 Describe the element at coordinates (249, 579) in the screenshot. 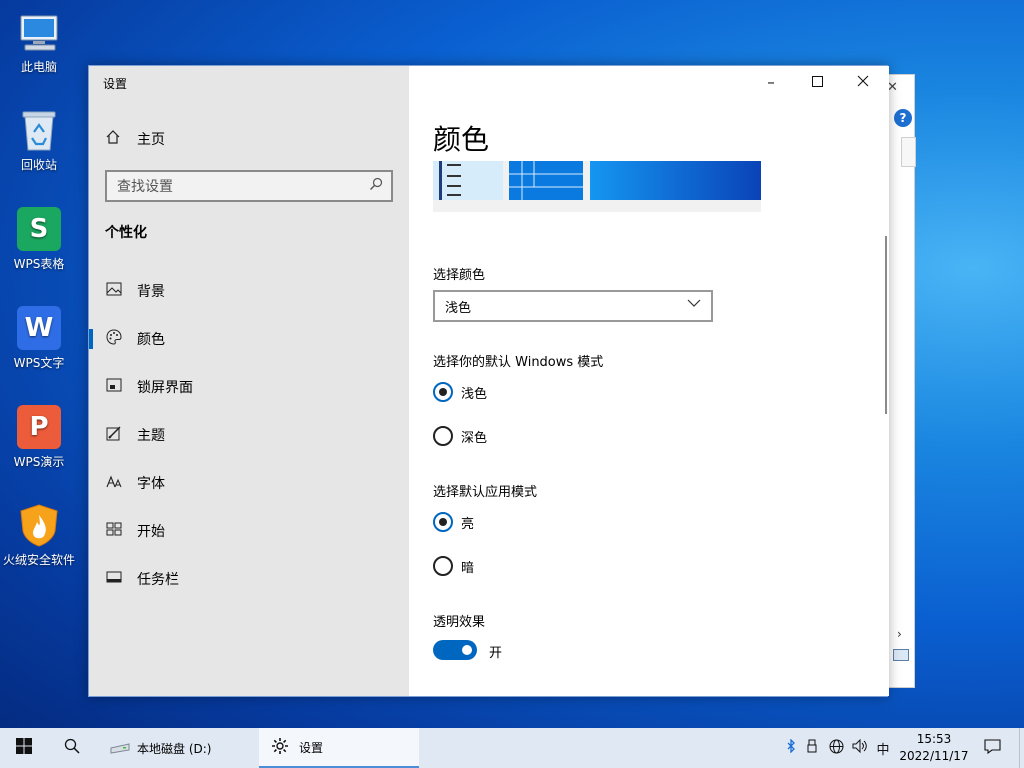

I see `nav-item-taskbar: 任务栏` at that location.